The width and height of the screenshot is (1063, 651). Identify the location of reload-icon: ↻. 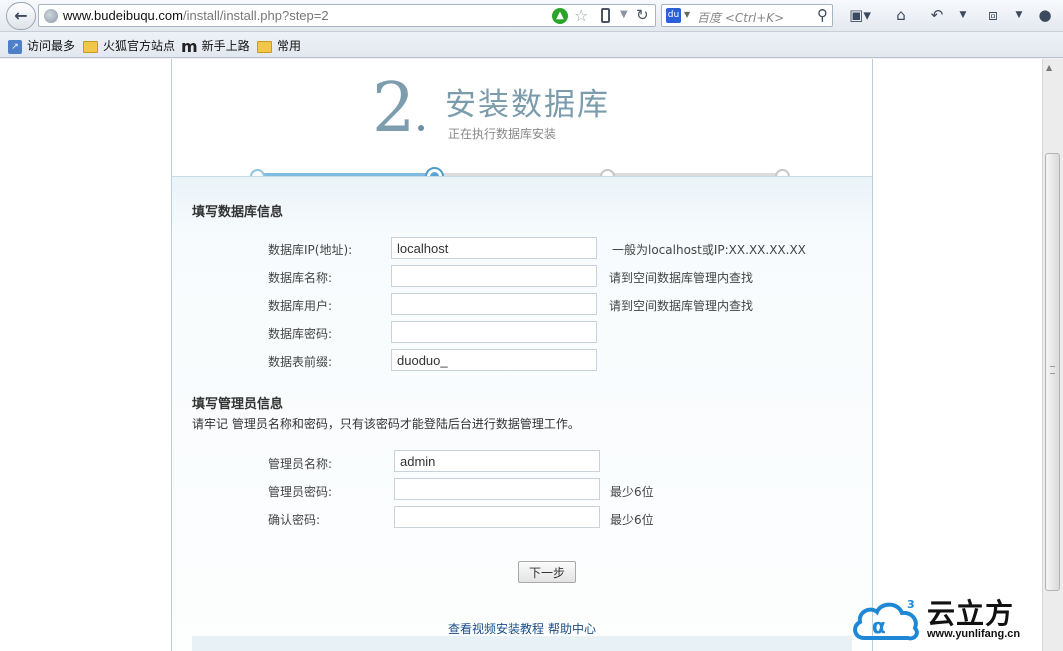
(642, 15).